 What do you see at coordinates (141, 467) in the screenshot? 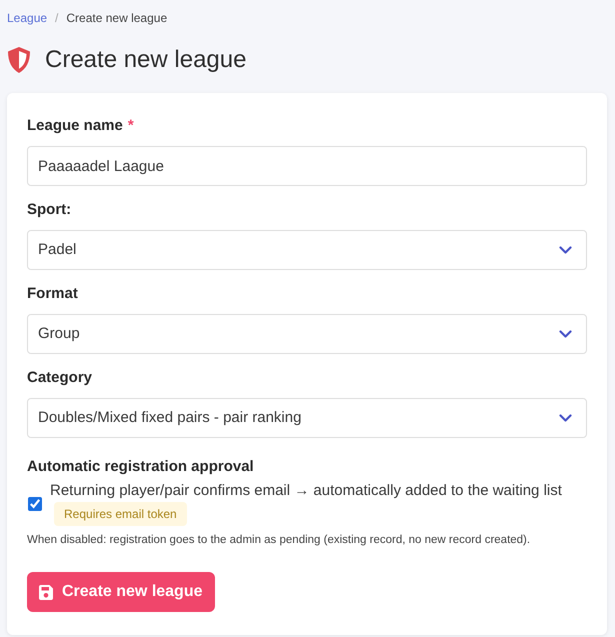
I see `section-heading: Automatic registration approval` at bounding box center [141, 467].